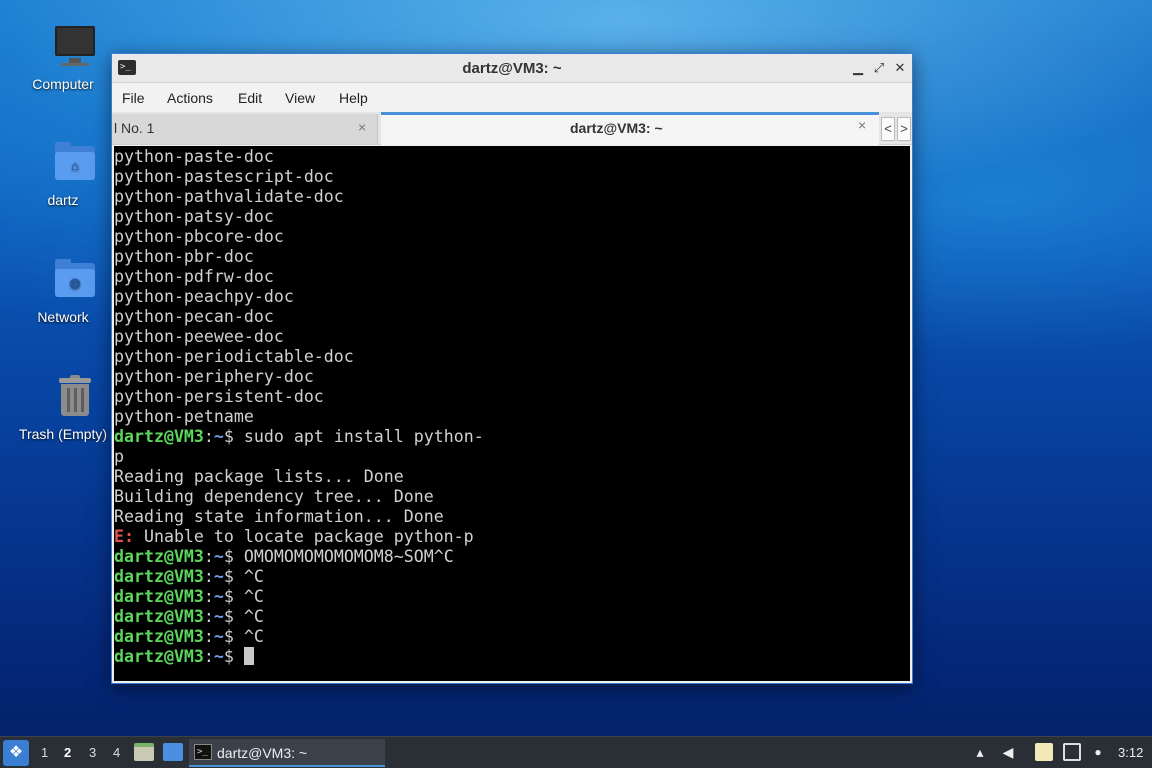 This screenshot has width=1152, height=768. Describe the element at coordinates (194, 156) in the screenshot. I see `terminal-line: python-paste-doc` at that location.